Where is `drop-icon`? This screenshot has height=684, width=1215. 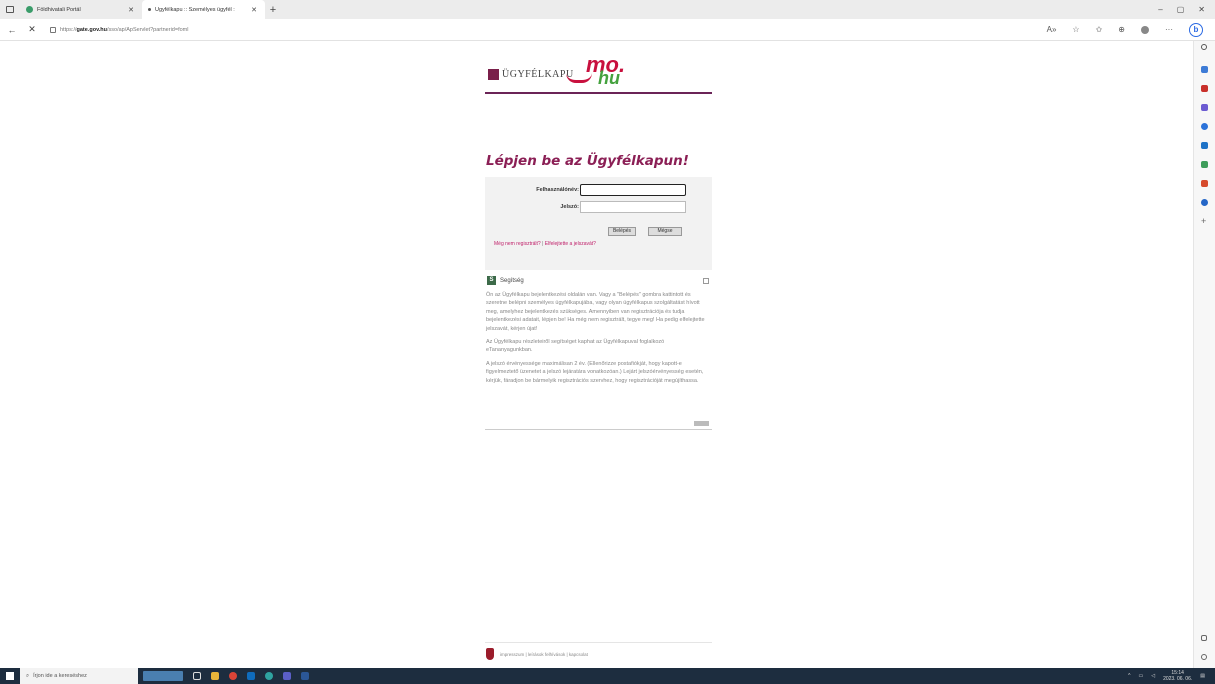 drop-icon is located at coordinates (1204, 164).